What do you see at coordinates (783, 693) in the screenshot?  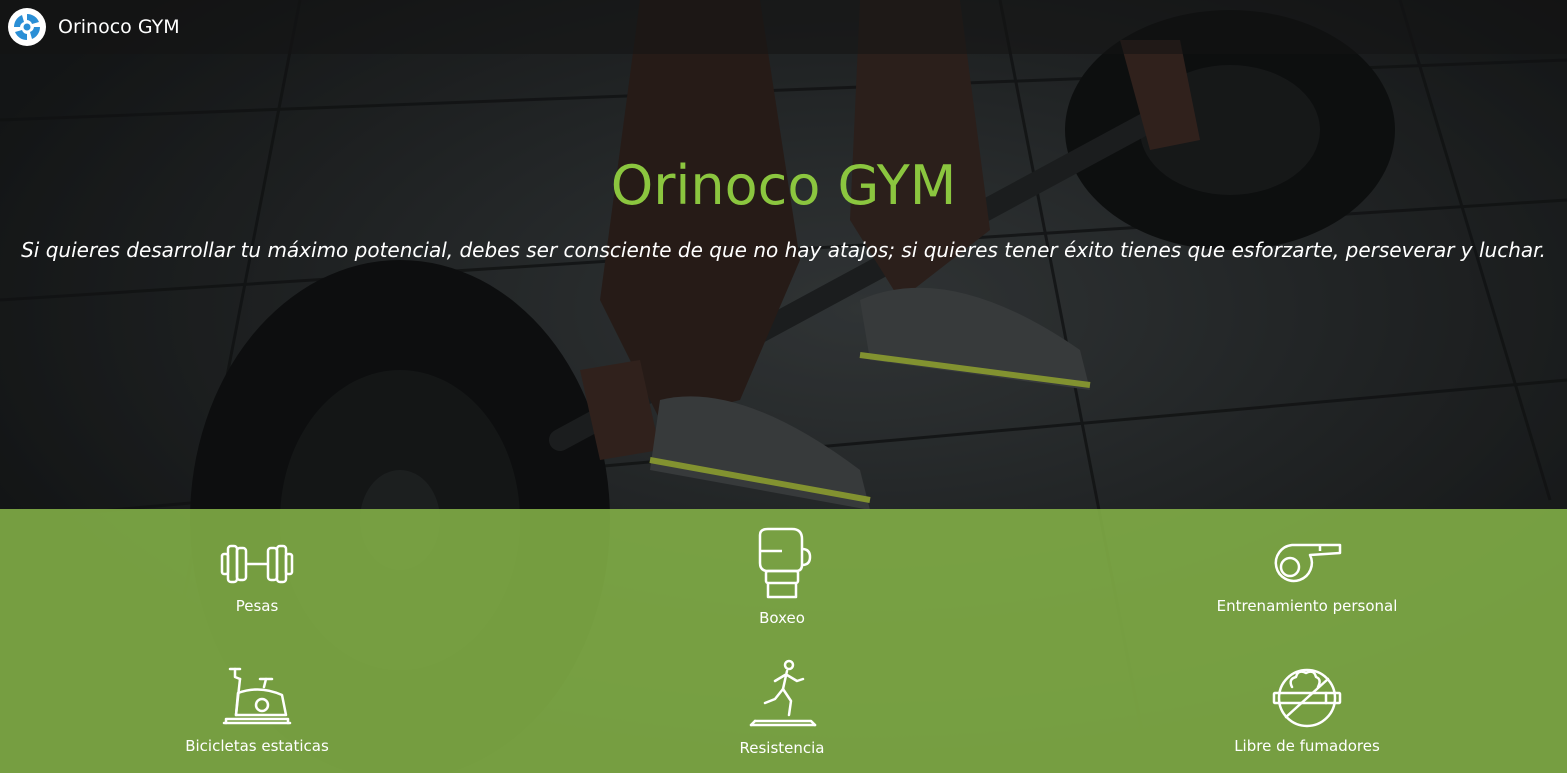 I see `treadmill-runner-icon` at bounding box center [783, 693].